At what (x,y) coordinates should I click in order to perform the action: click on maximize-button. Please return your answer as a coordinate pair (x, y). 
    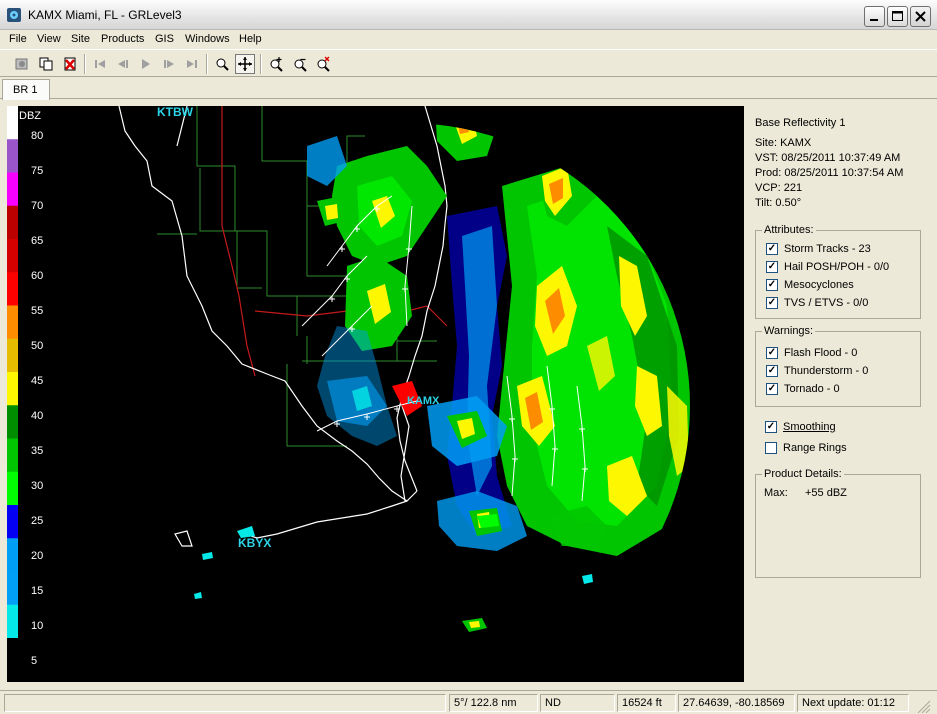
    Looking at the image, I should click on (897, 16).